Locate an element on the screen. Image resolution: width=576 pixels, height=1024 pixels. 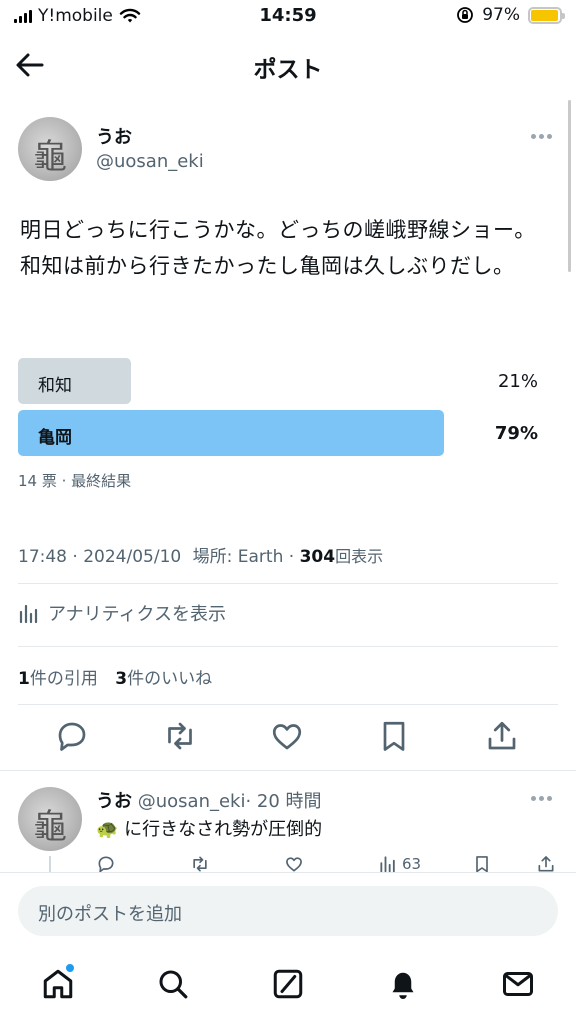
poll-percent-kameoka: 79% is located at coordinates (516, 433).